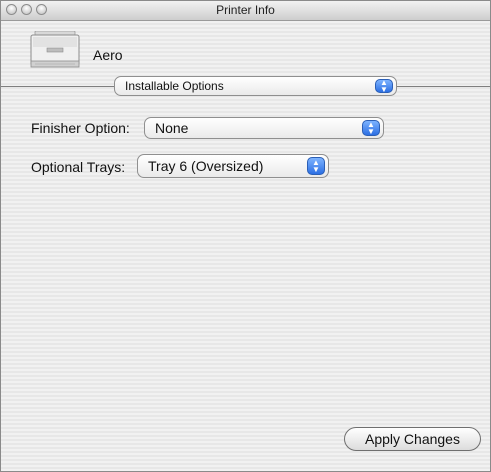 The image size is (491, 472). What do you see at coordinates (255, 86) in the screenshot?
I see `panel-selector-popup: Installable Options ▲ ▼` at bounding box center [255, 86].